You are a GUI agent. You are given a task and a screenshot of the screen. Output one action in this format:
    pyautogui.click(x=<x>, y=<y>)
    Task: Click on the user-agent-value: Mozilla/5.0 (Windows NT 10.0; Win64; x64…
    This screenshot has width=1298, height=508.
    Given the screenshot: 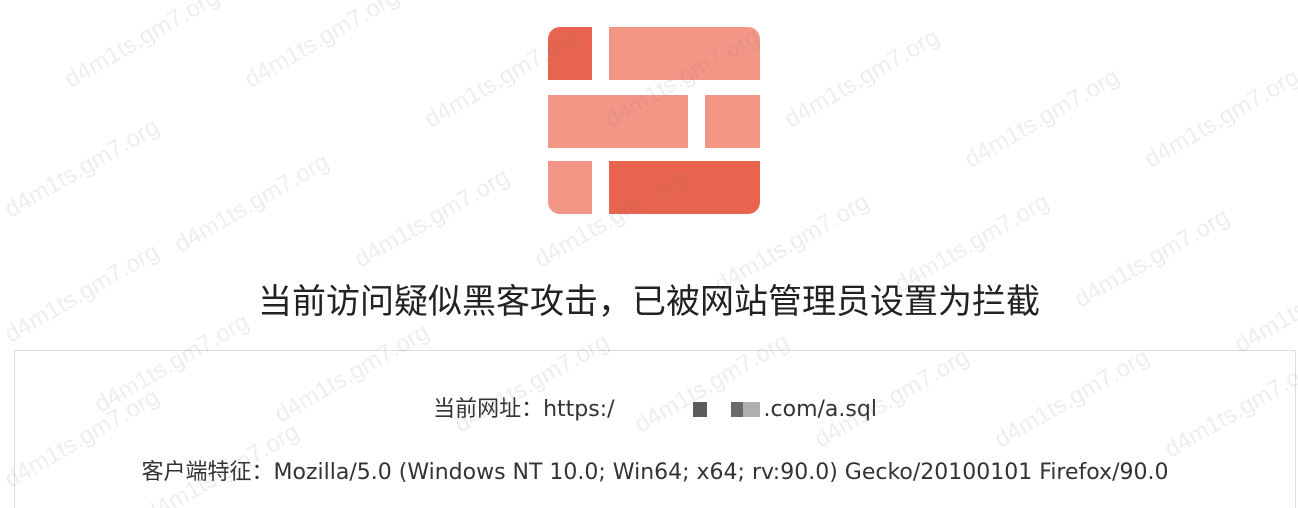 What is the action you would take?
    pyautogui.click(x=721, y=472)
    